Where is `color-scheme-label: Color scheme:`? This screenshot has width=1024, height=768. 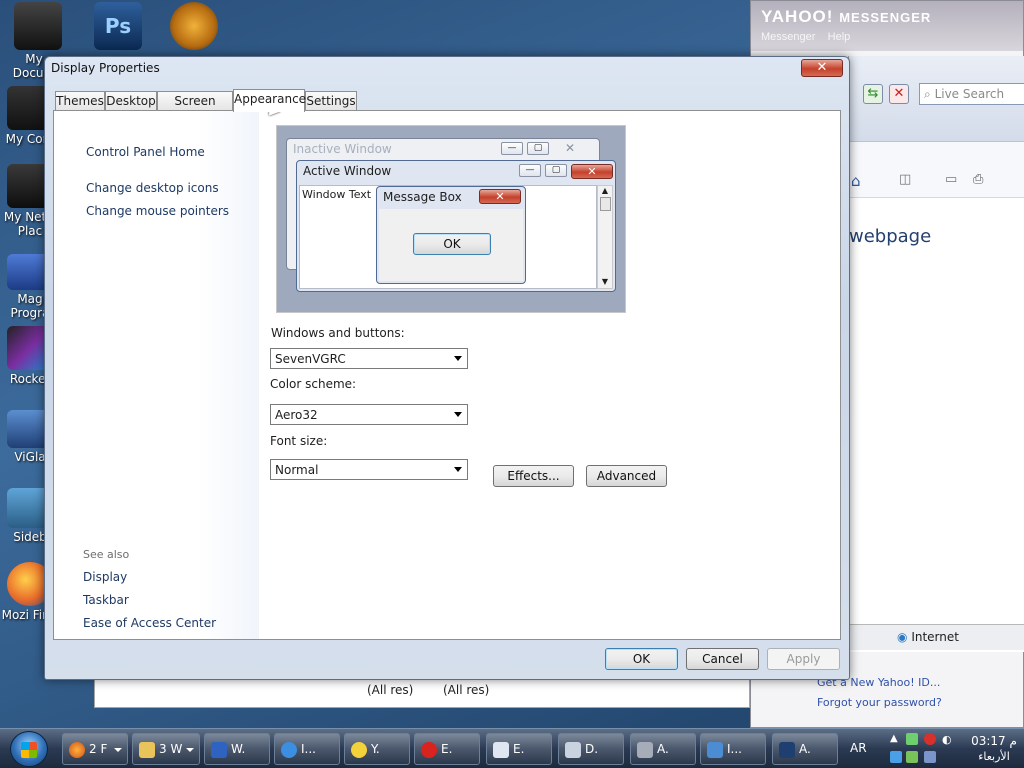
color-scheme-label: Color scheme: is located at coordinates (313, 384).